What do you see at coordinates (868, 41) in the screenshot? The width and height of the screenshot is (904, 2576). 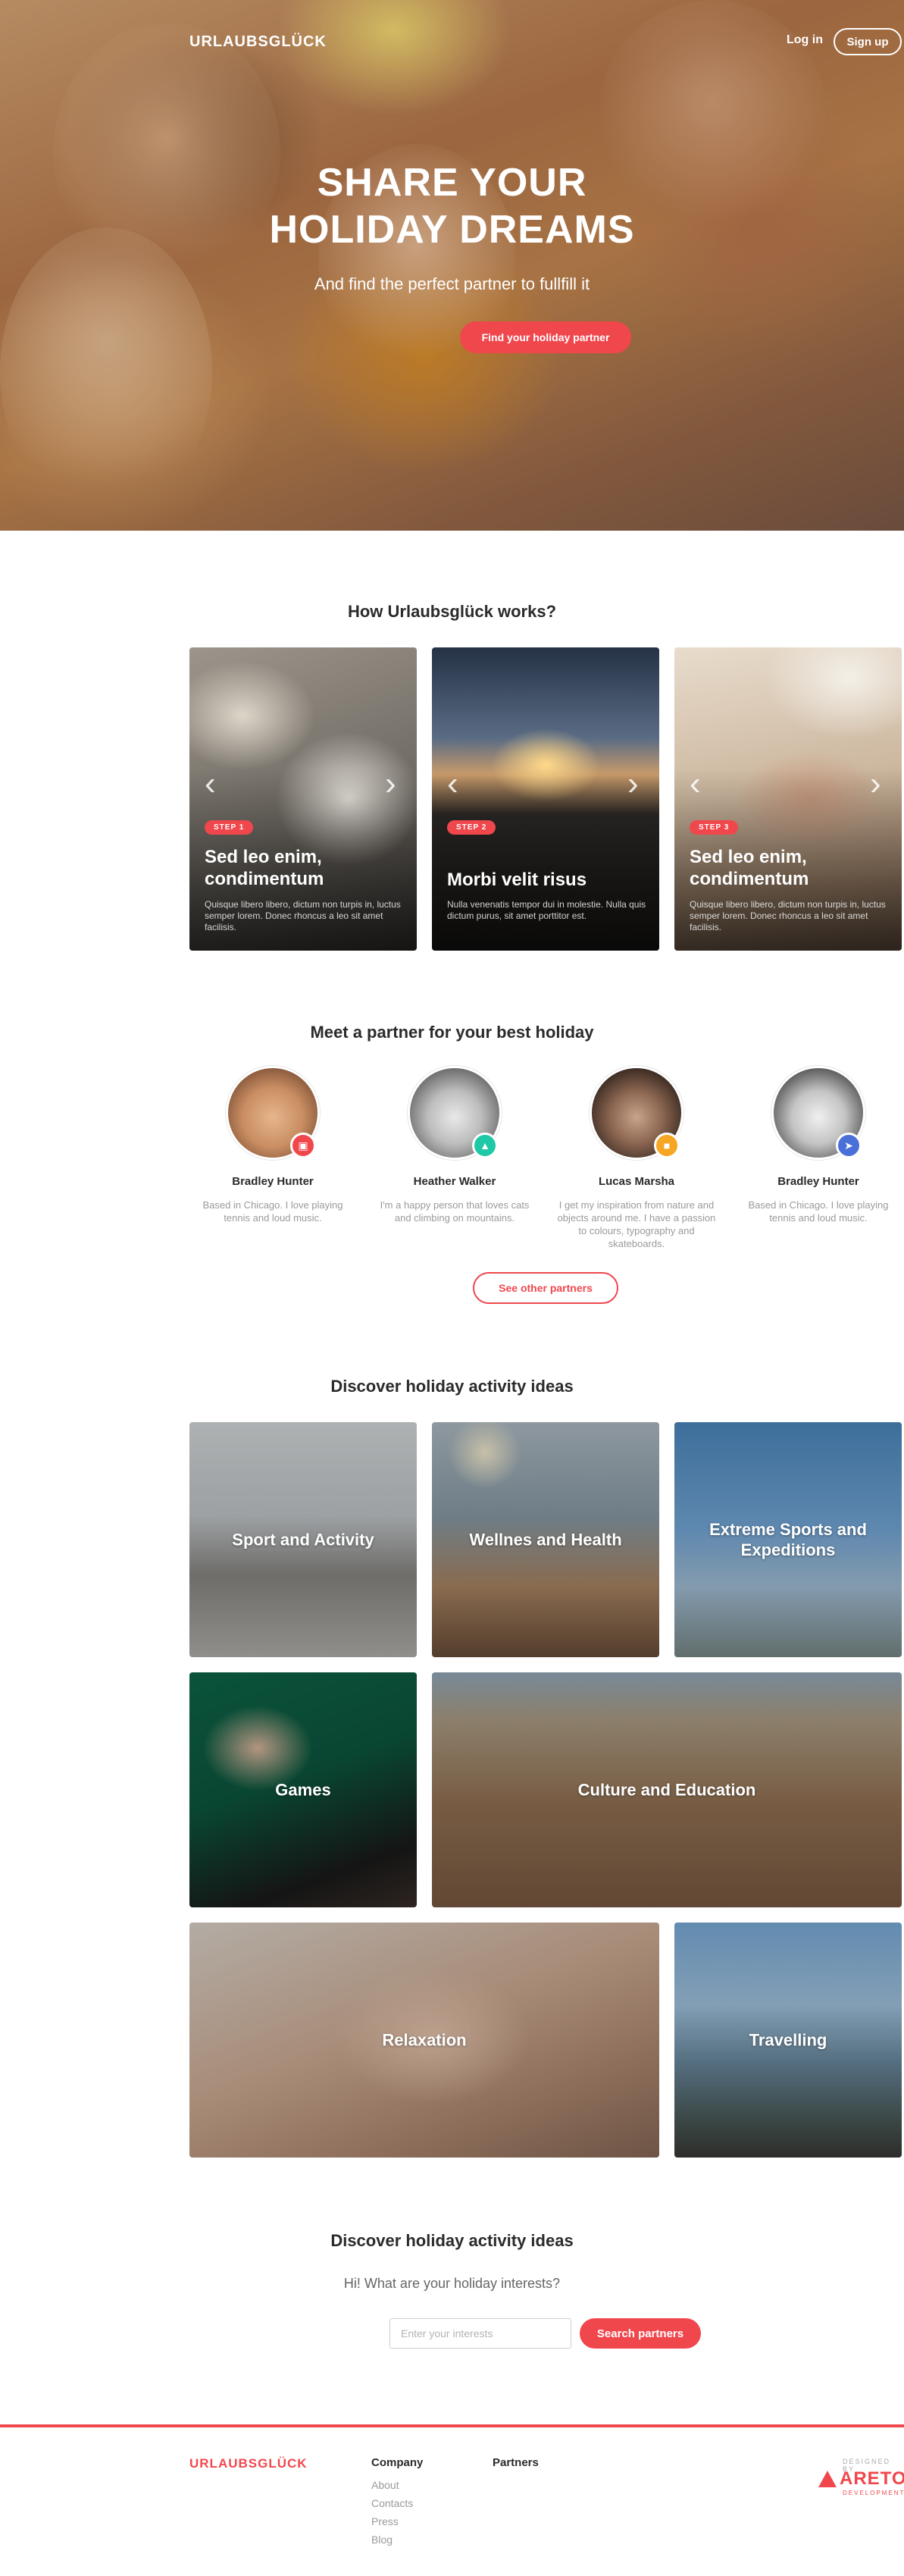 I see `signup-button: Sign up` at bounding box center [868, 41].